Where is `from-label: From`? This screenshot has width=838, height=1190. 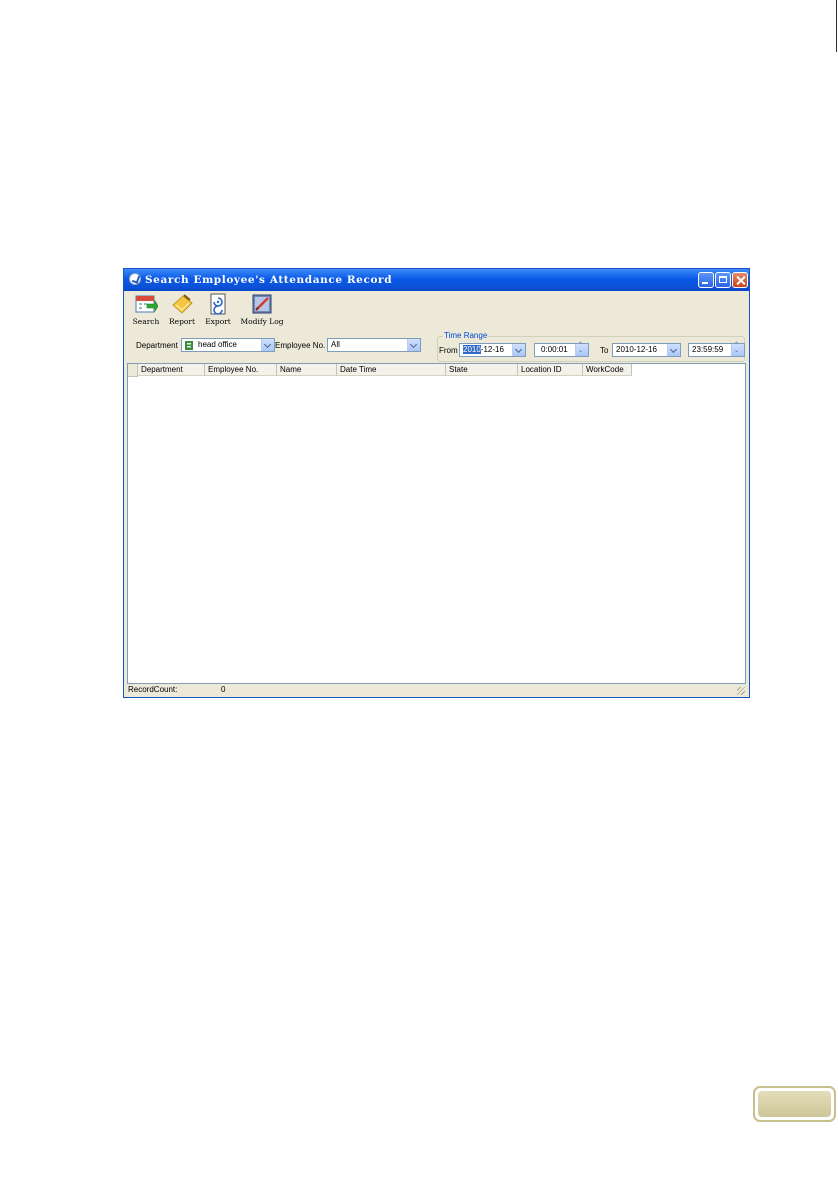 from-label: From is located at coordinates (448, 350).